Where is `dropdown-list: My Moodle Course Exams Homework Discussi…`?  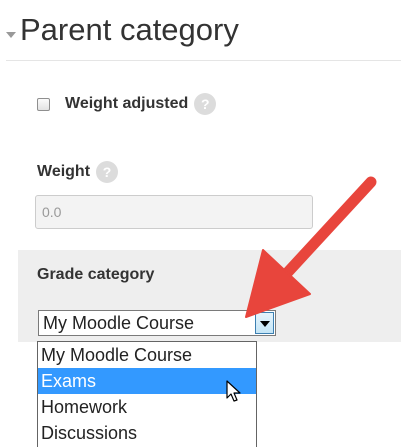 dropdown-list: My Moodle Course Exams Homework Discussi… is located at coordinates (147, 394).